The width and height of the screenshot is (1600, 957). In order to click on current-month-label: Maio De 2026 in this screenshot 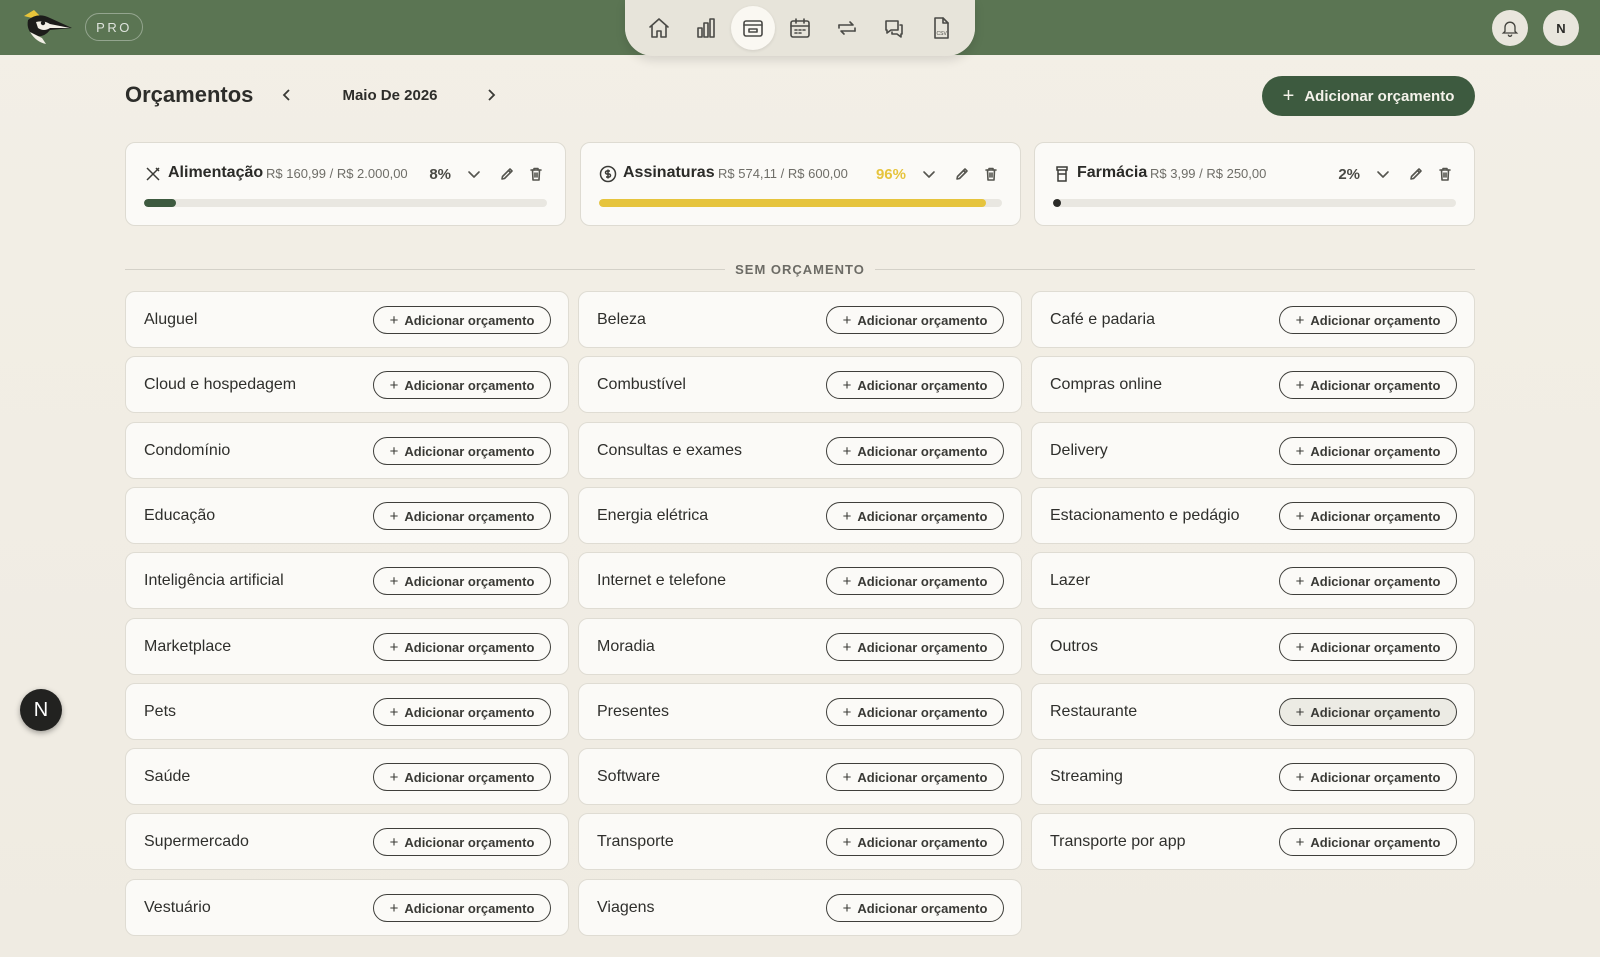, I will do `click(390, 95)`.